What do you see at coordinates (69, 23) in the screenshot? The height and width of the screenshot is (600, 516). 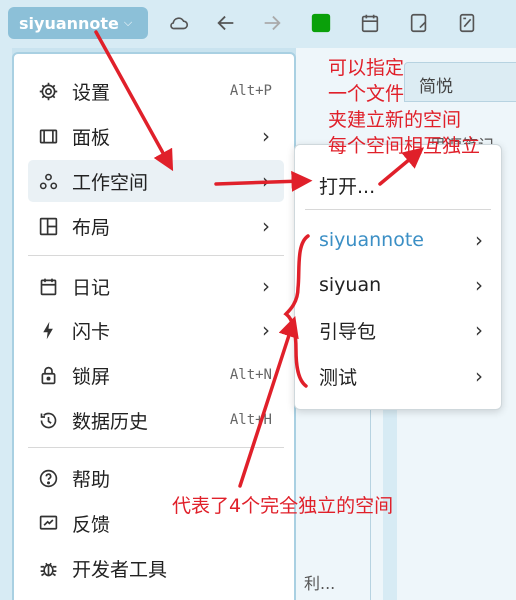 I see `workspace-button-label: siyuannote` at bounding box center [69, 23].